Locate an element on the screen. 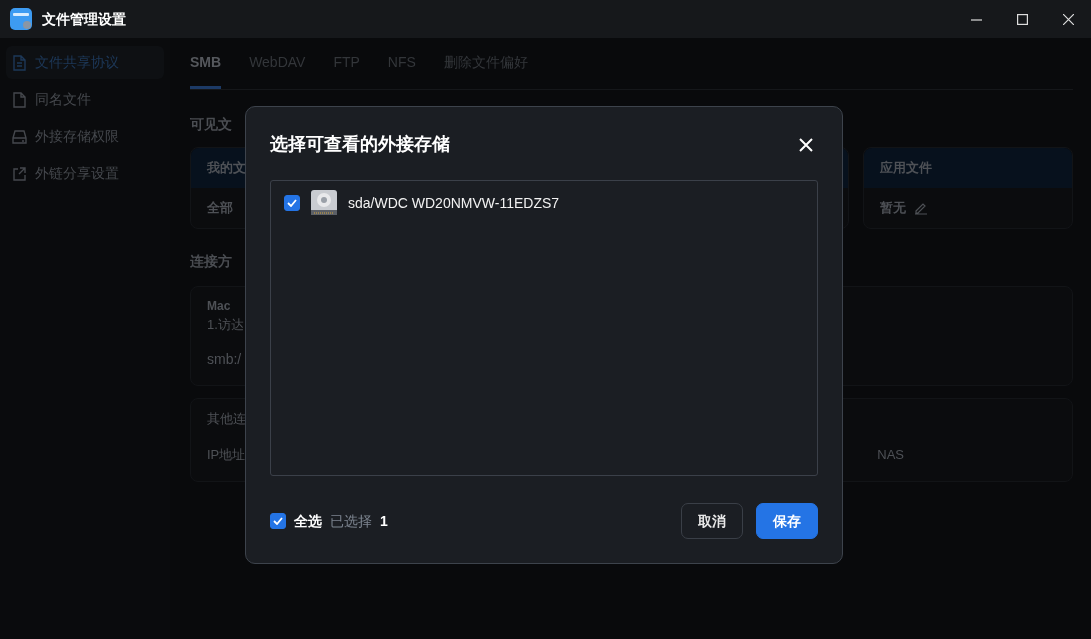  selected-label: 已选择 is located at coordinates (351, 521).